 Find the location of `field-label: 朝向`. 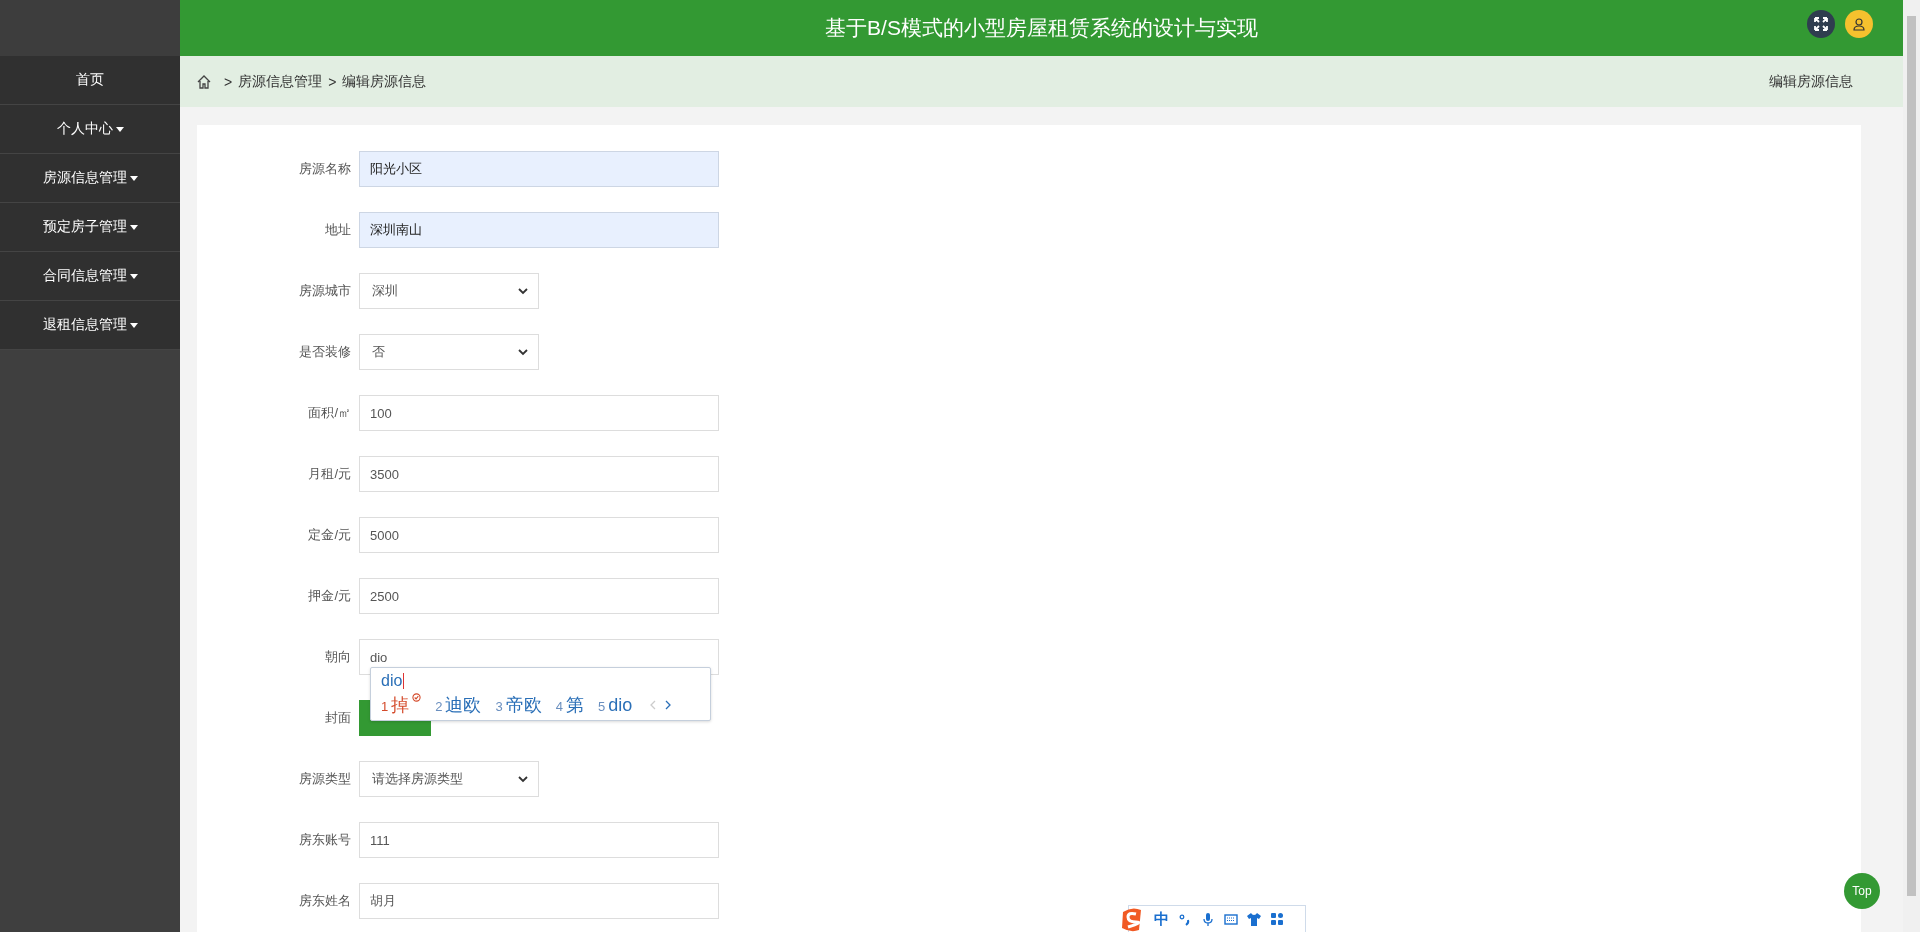

field-label: 朝向 is located at coordinates (337, 657).